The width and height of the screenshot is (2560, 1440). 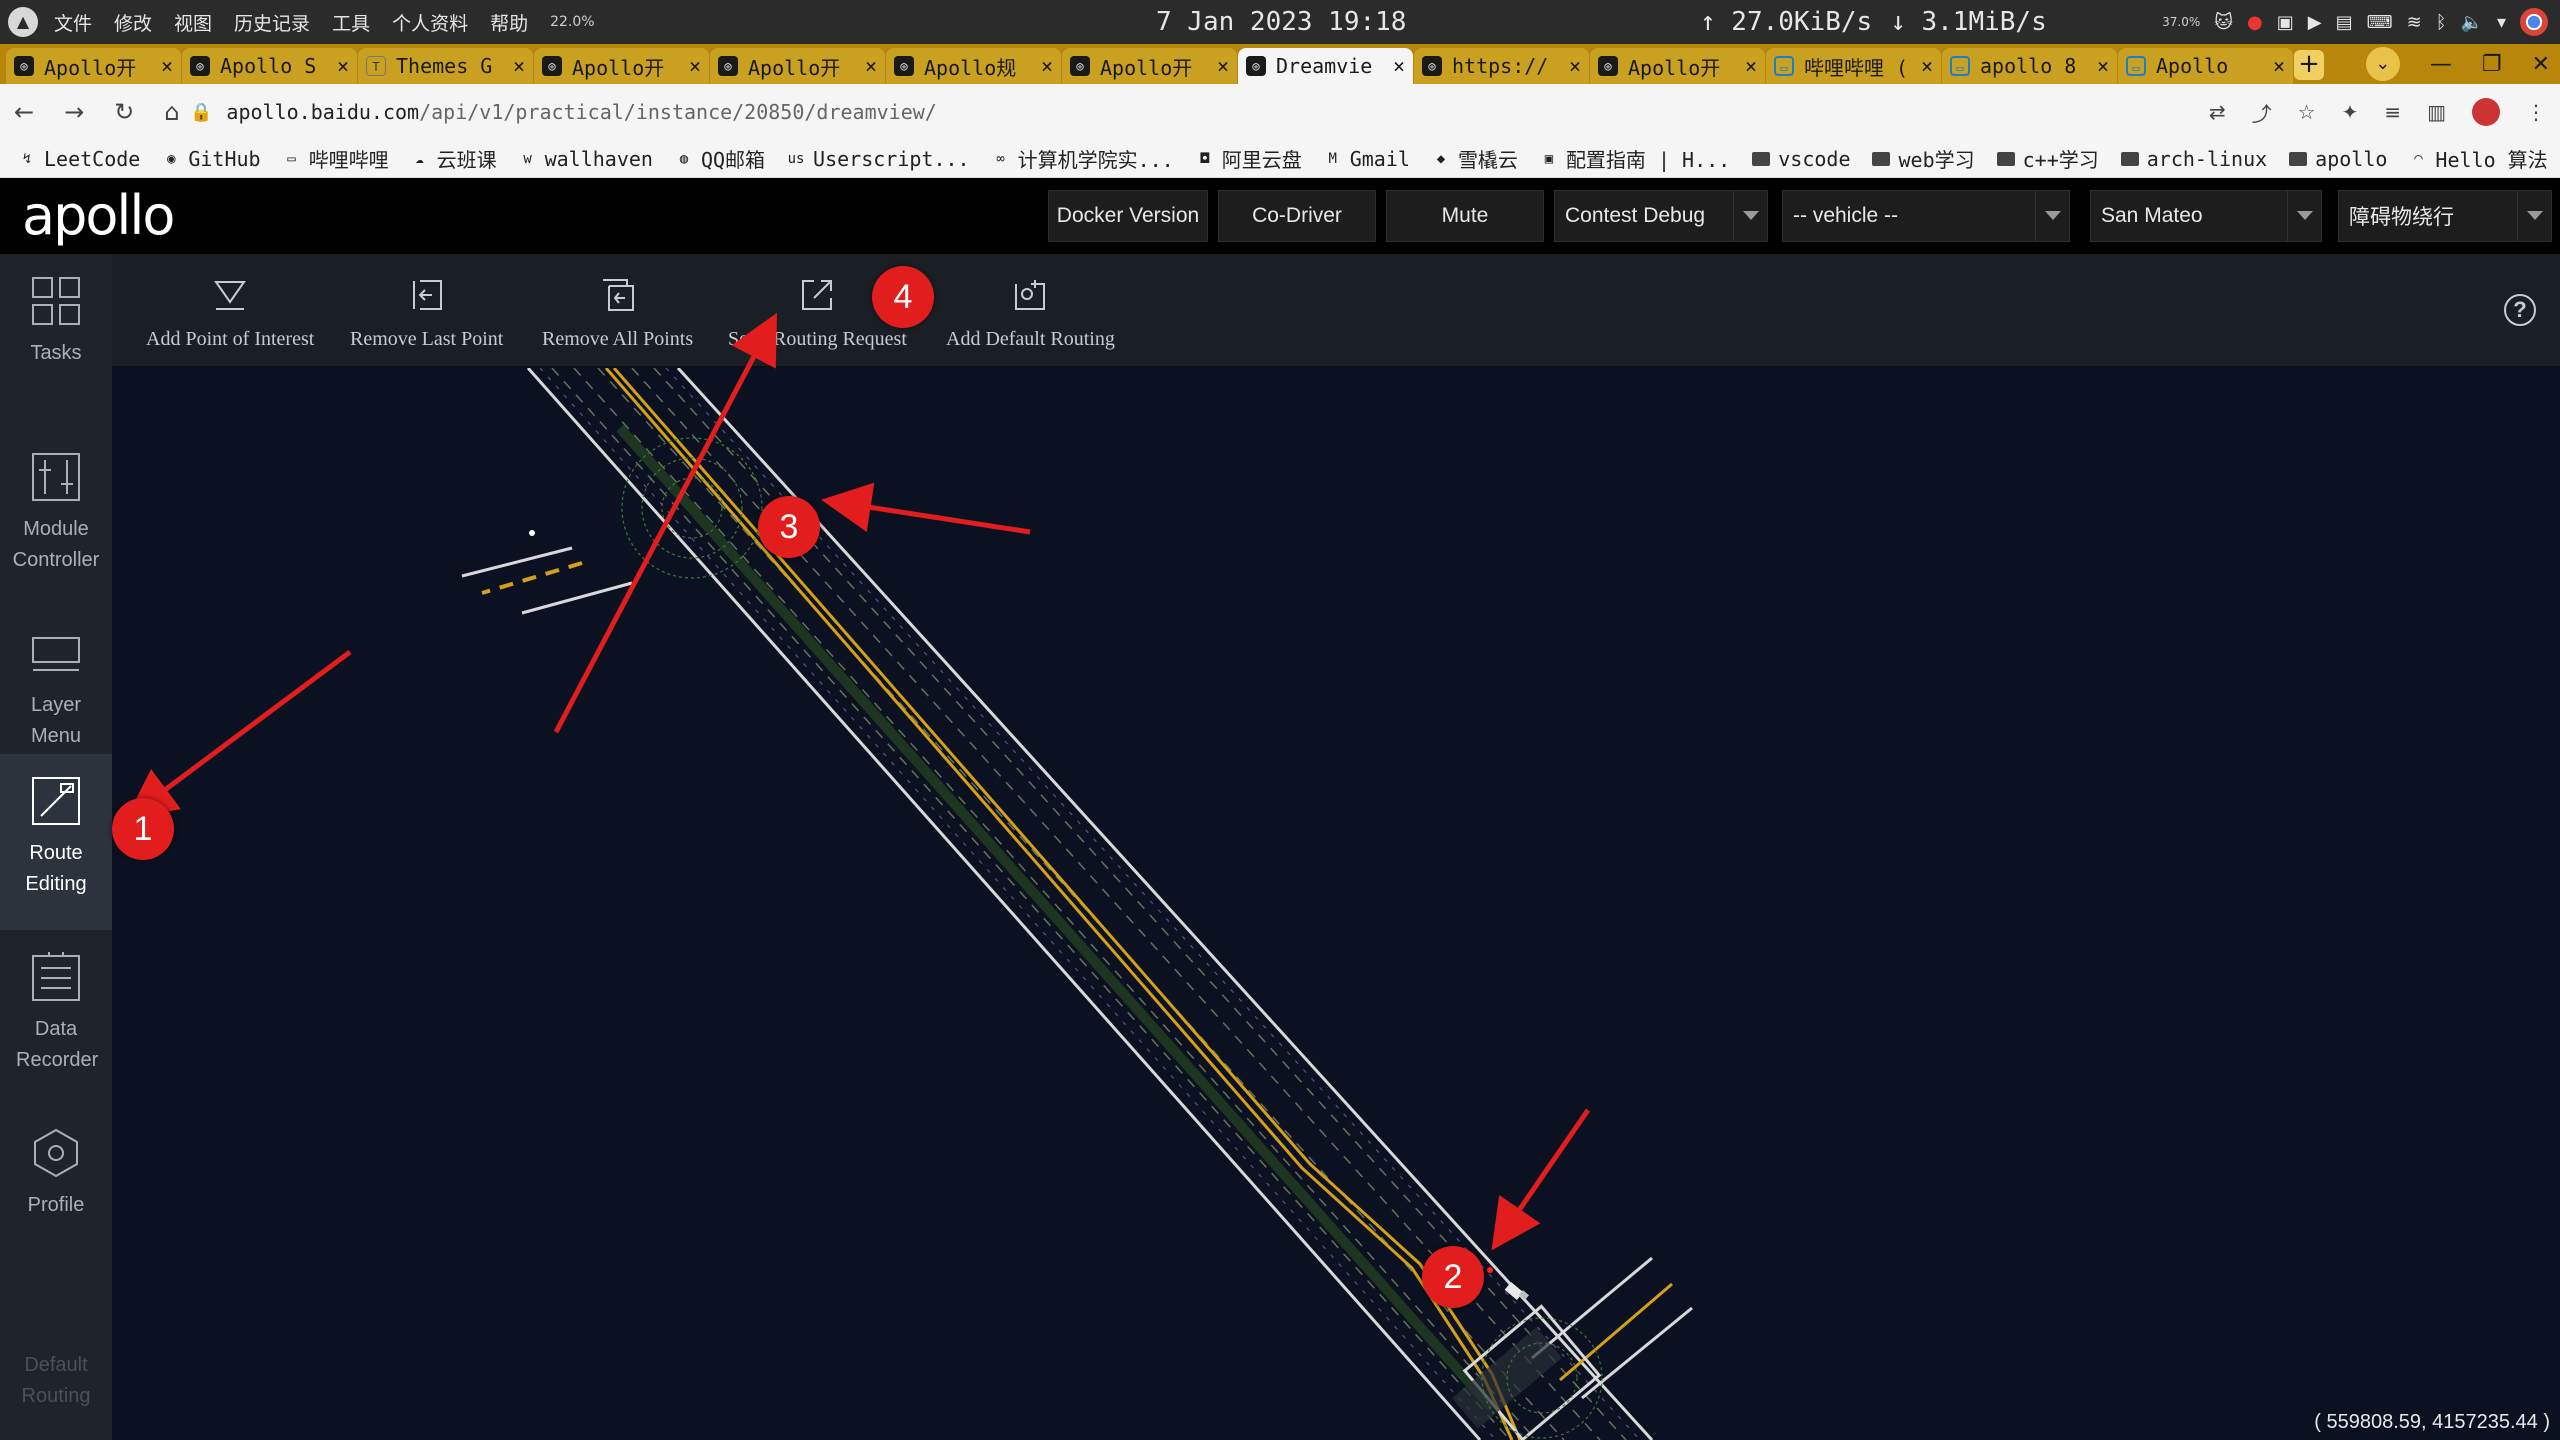 I want to click on docker-version-button: Docker Version, so click(x=1128, y=216).